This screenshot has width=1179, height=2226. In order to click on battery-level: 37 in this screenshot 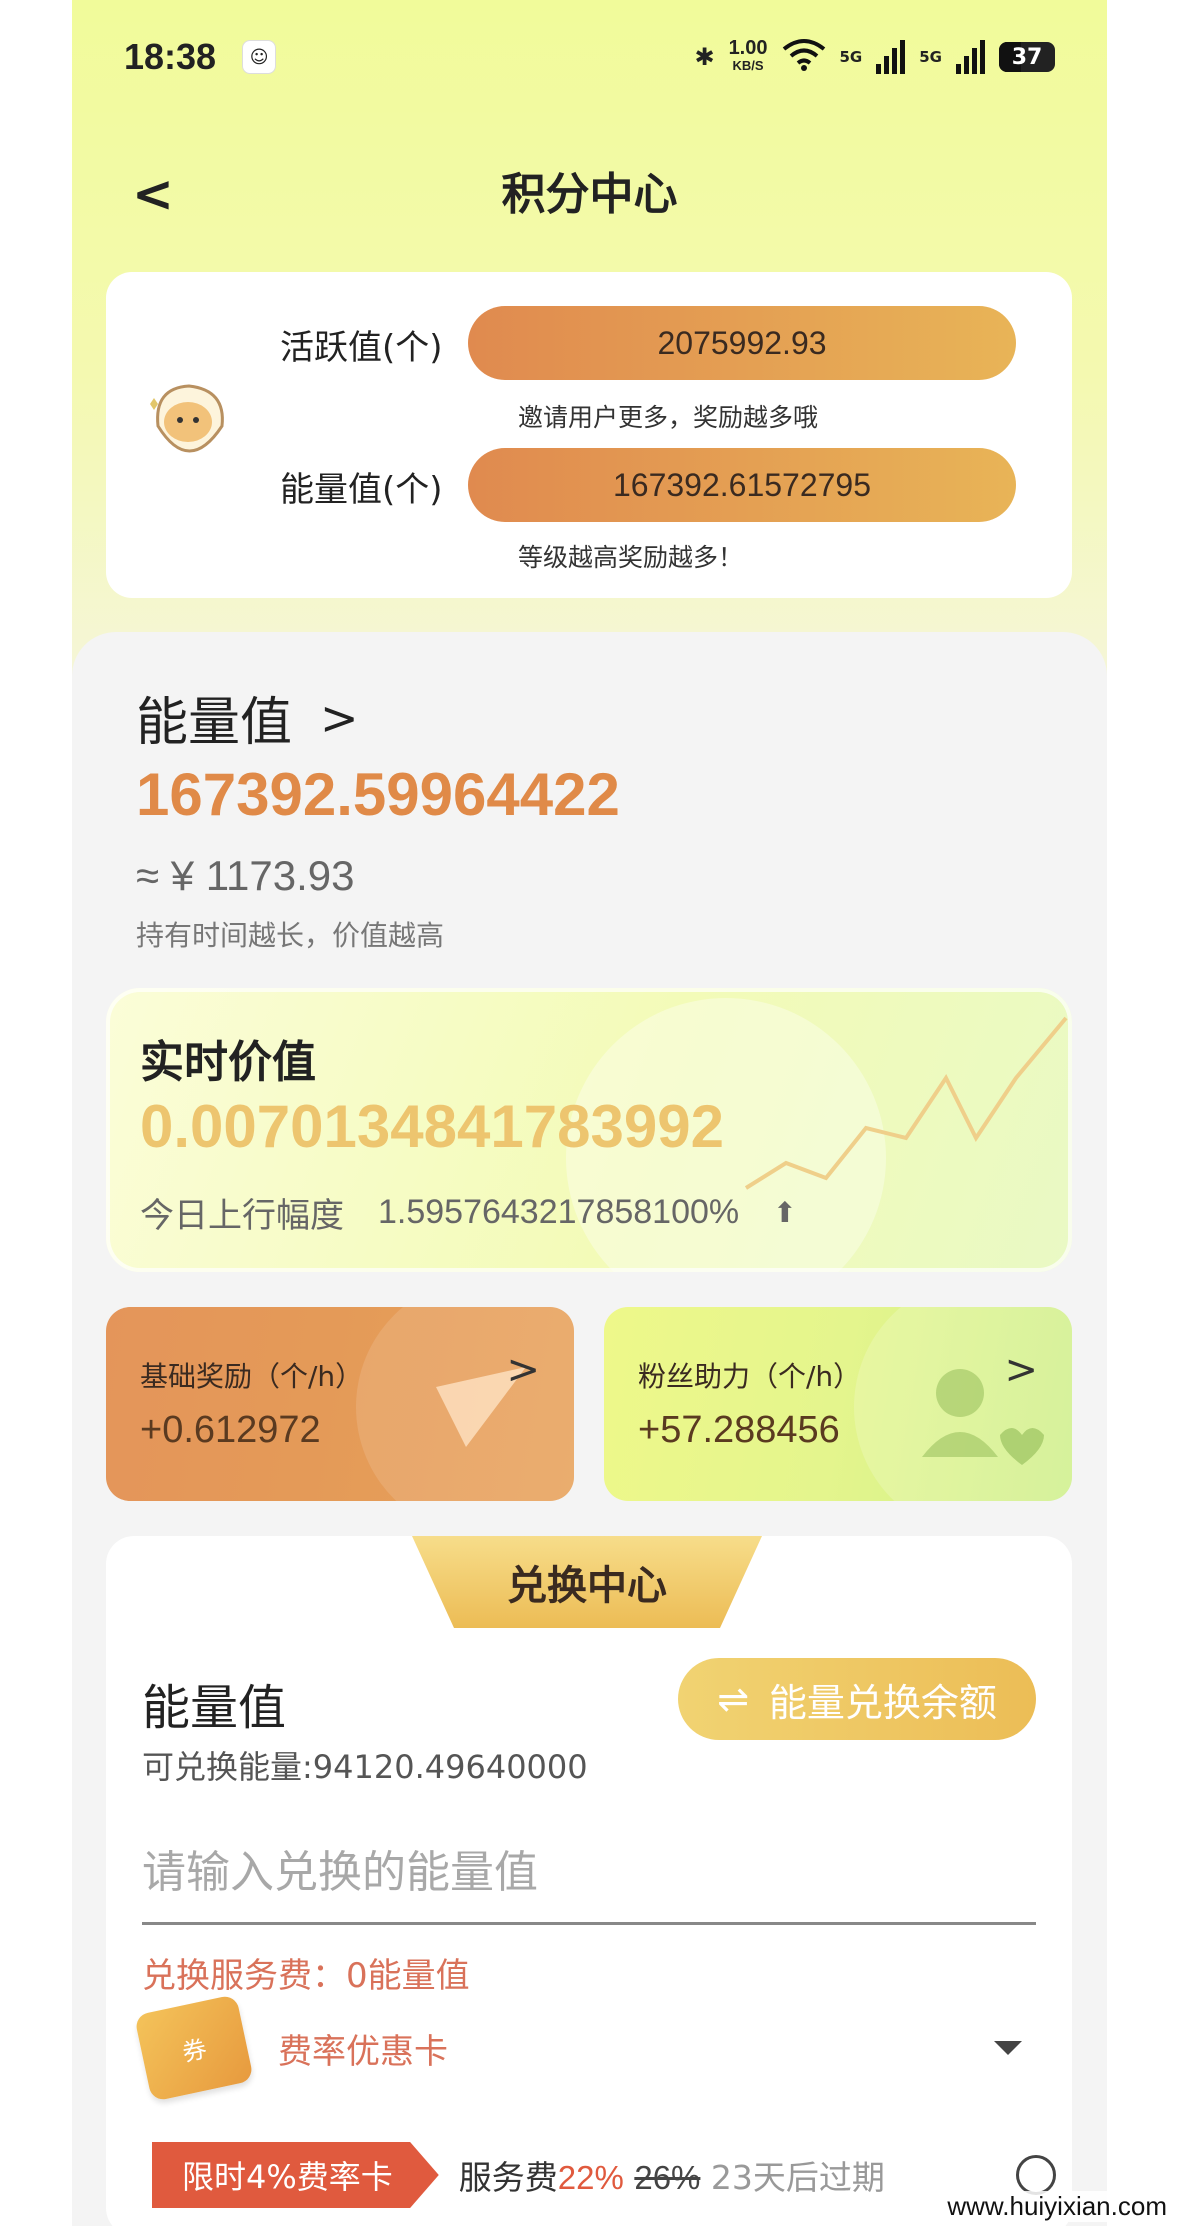, I will do `click(1027, 57)`.